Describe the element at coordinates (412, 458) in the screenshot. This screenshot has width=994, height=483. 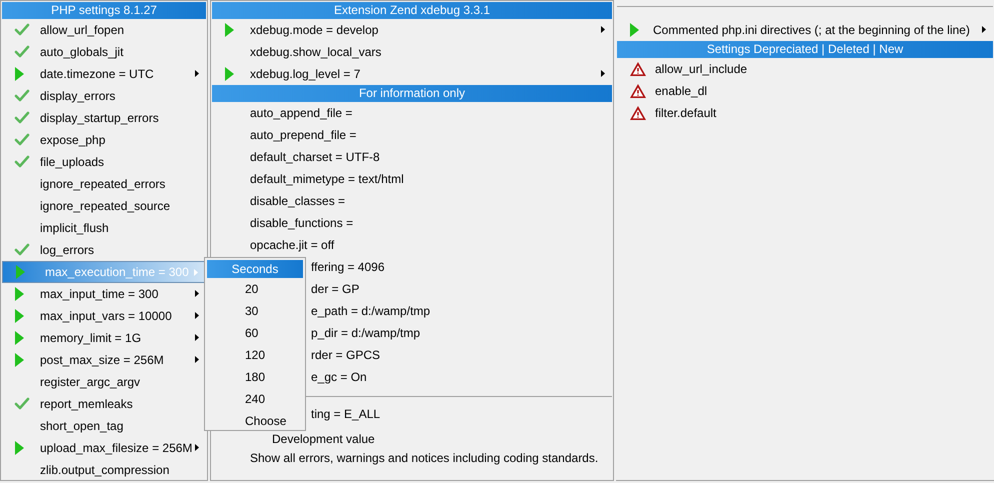
I see `menu-item: Show all errors, warnings and notices including coding standards.` at that location.